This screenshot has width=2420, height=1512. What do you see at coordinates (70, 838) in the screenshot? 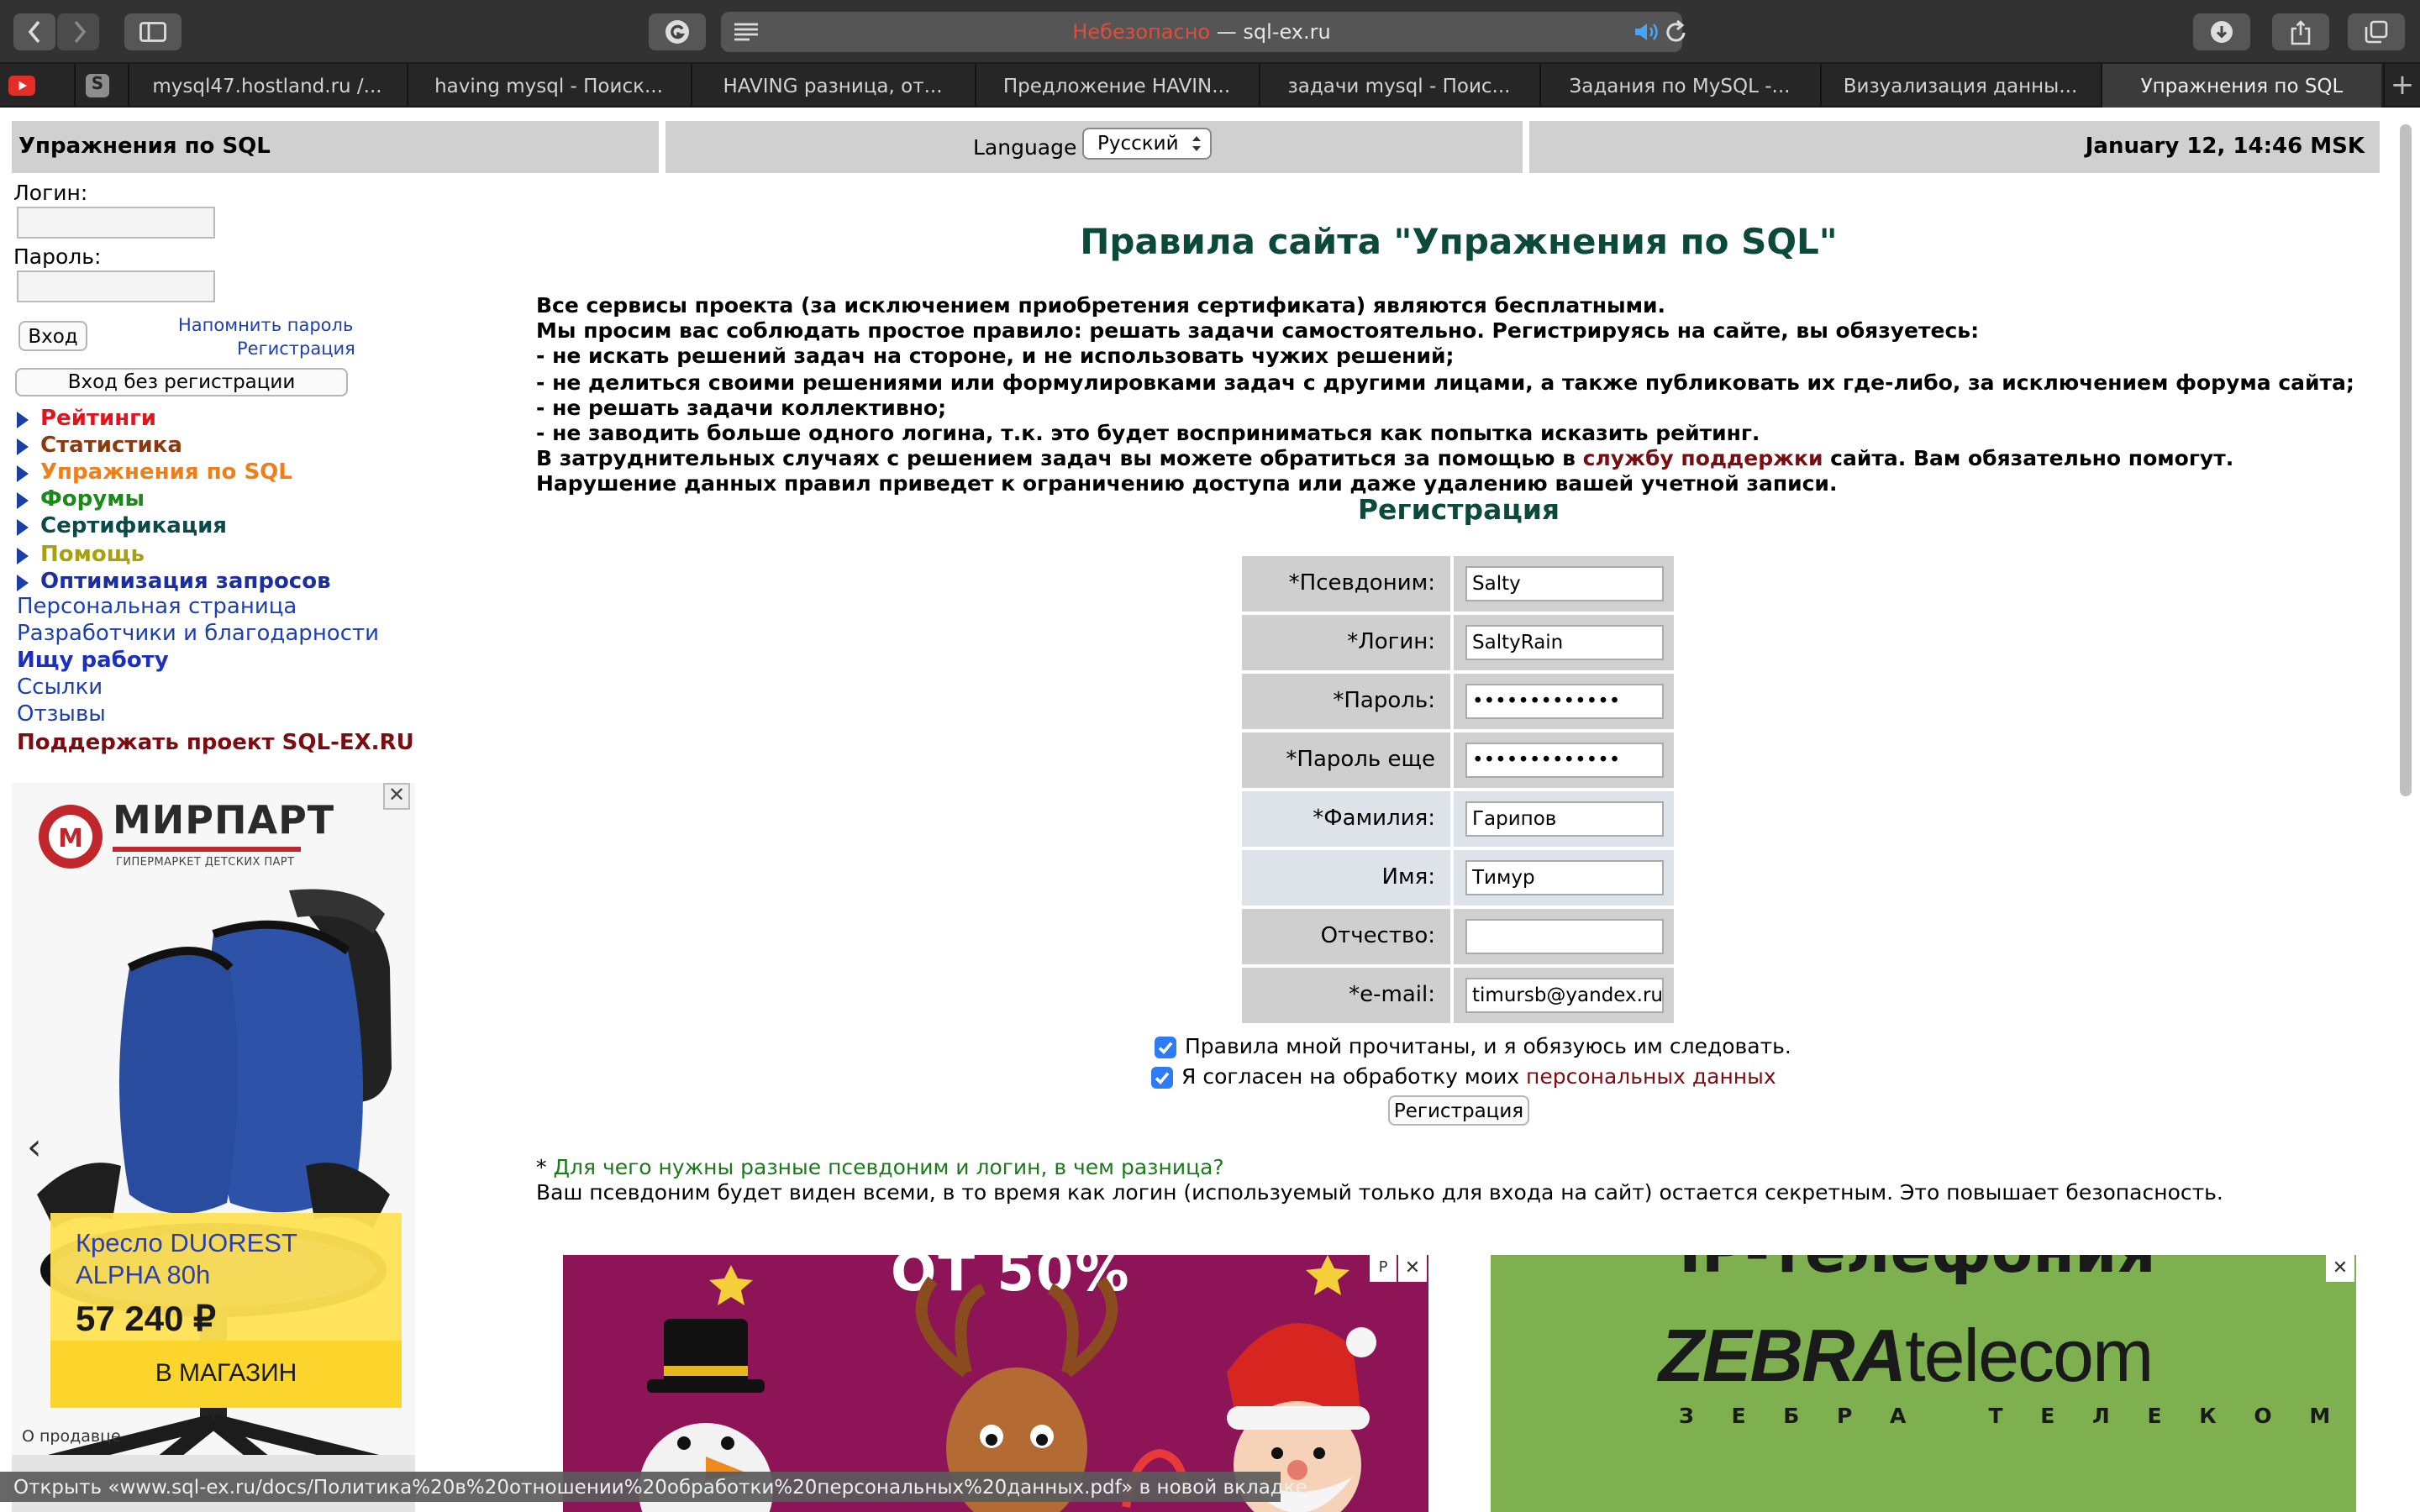
I see `svg-text: M` at bounding box center [70, 838].